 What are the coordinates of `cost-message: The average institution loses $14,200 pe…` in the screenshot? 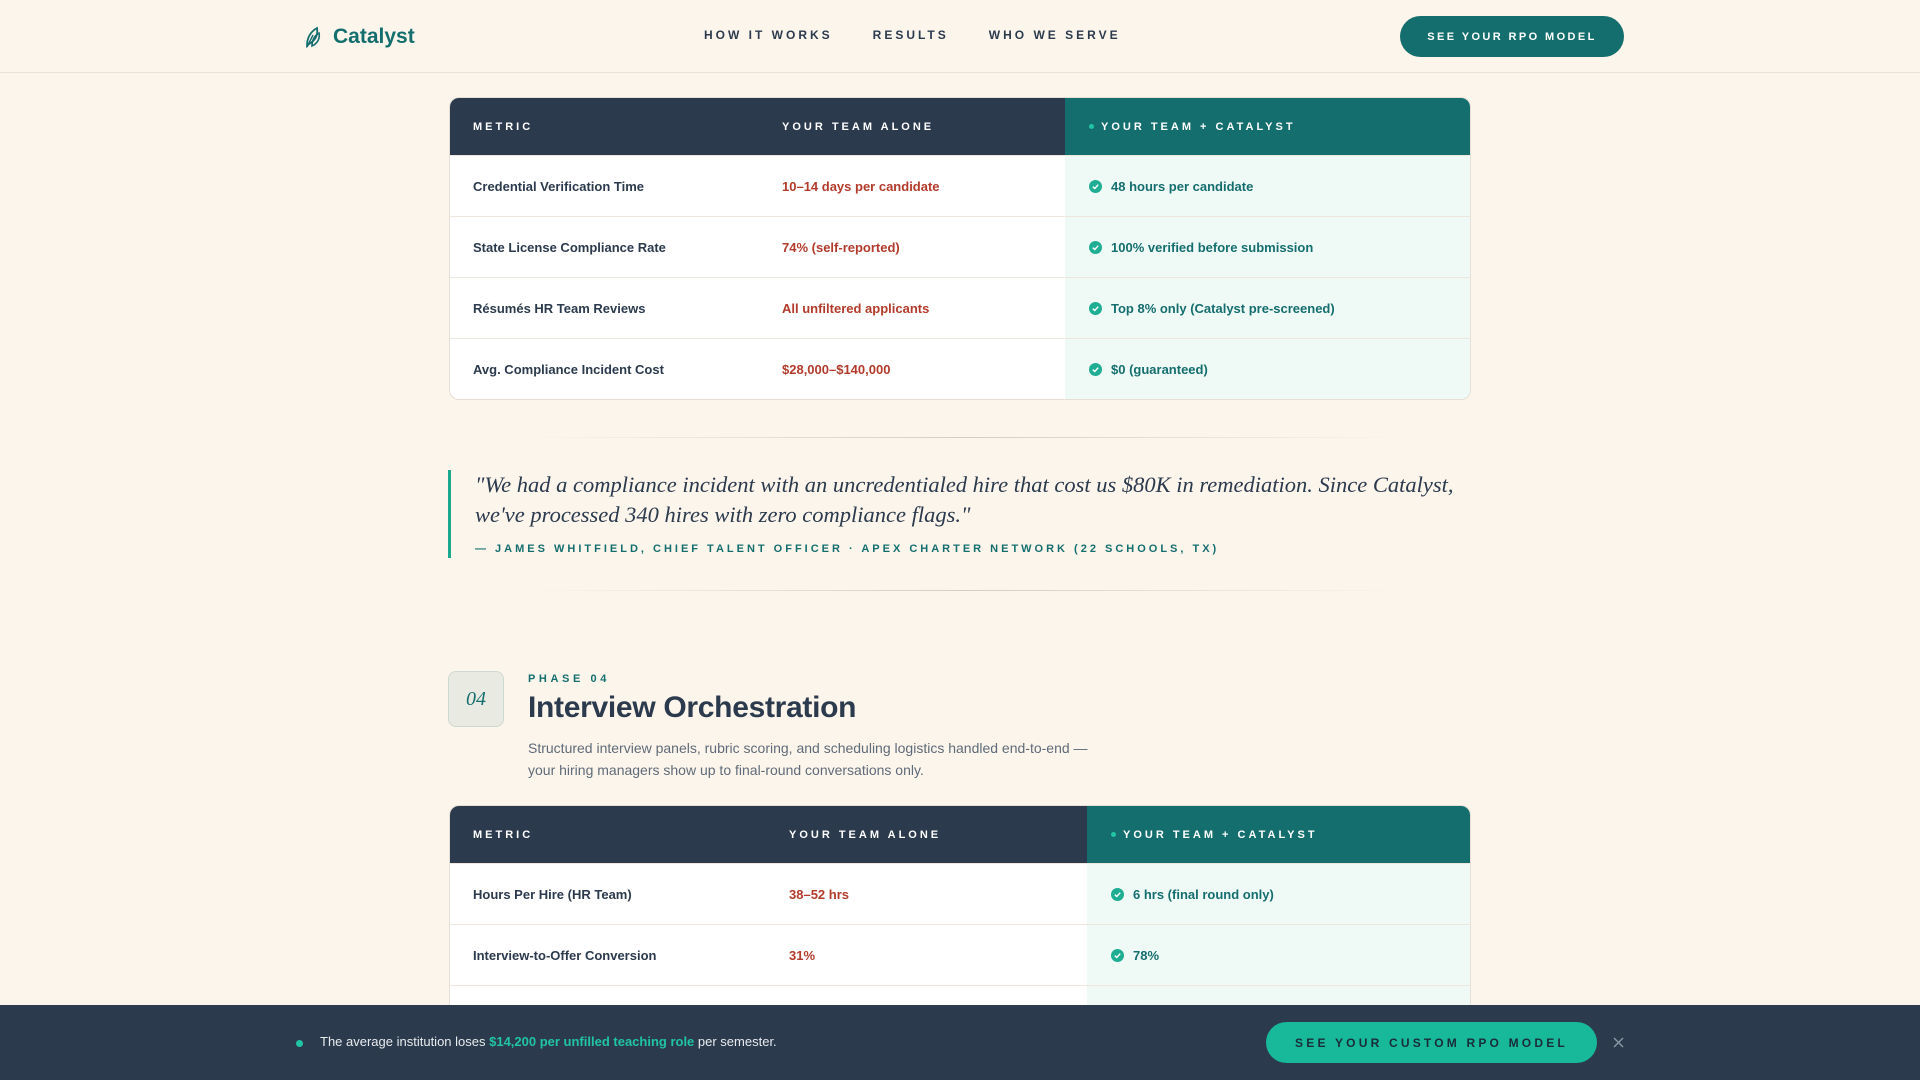 It's located at (548, 1041).